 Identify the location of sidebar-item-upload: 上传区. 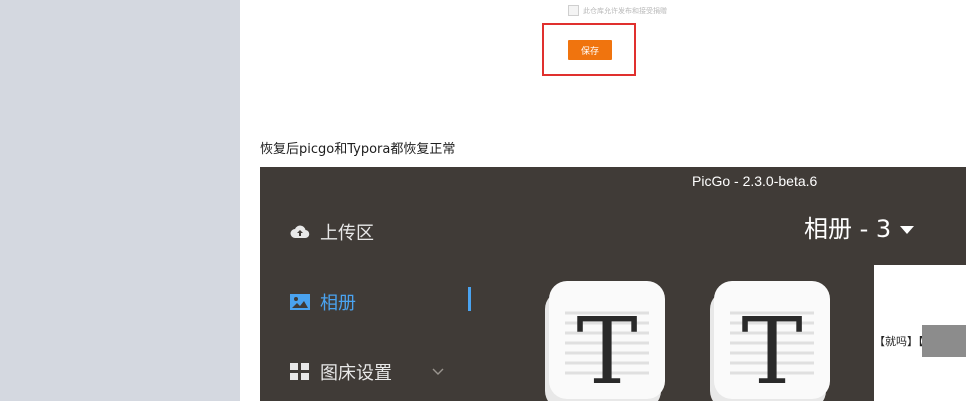
(332, 232).